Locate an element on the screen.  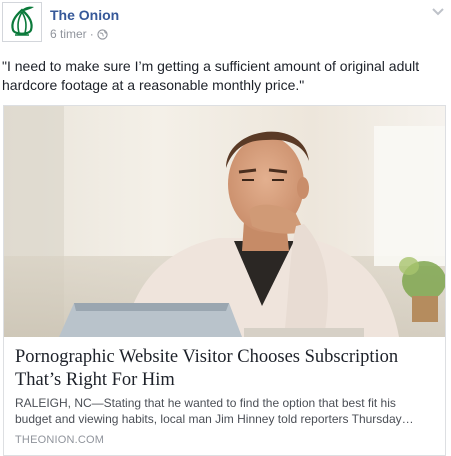
post-header: The Onion 6 timer · is located at coordinates (225, 26).